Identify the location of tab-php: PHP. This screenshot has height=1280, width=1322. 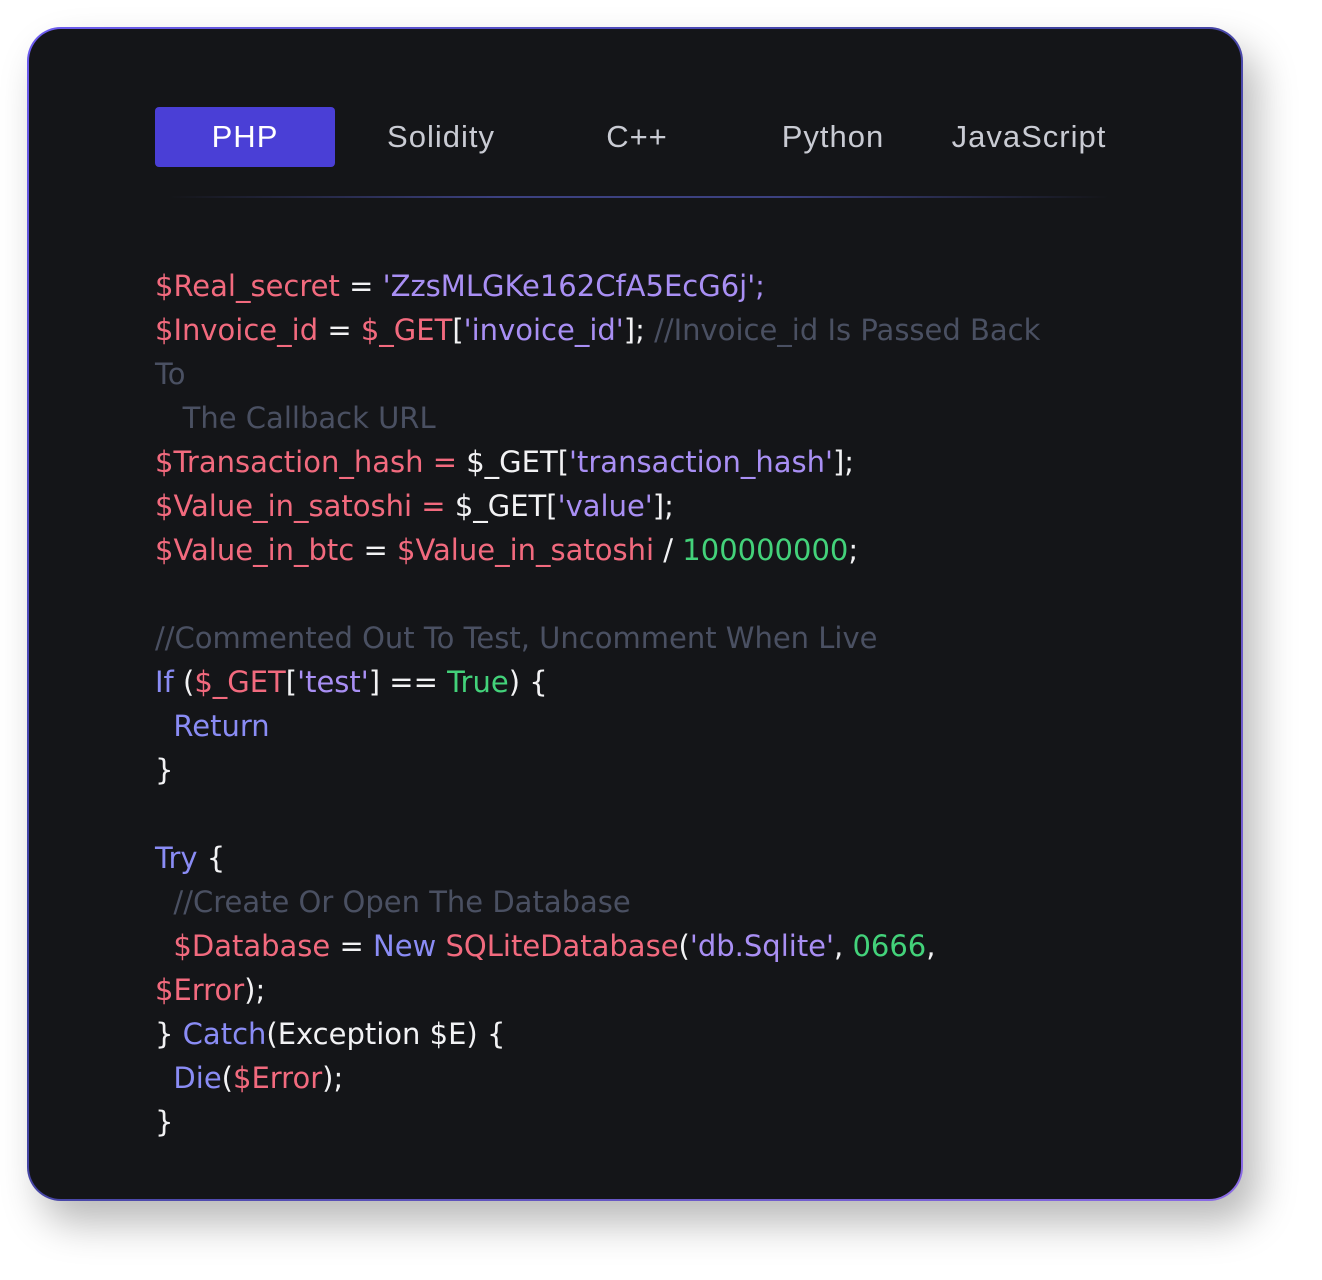
(245, 137).